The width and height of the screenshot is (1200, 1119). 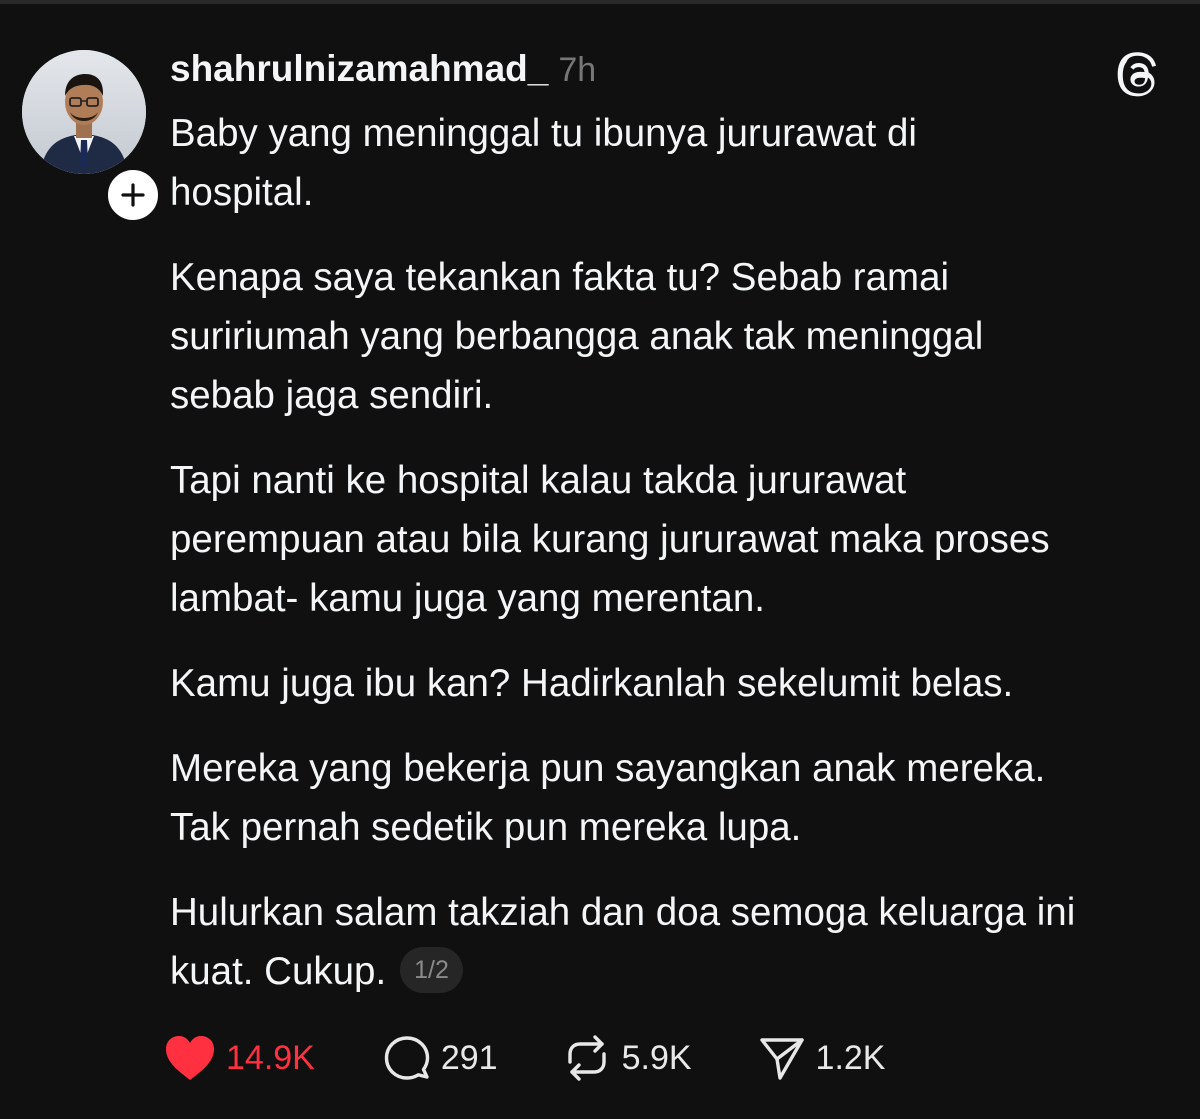 I want to click on repost-button: 5.9K, so click(x=627, y=1058).